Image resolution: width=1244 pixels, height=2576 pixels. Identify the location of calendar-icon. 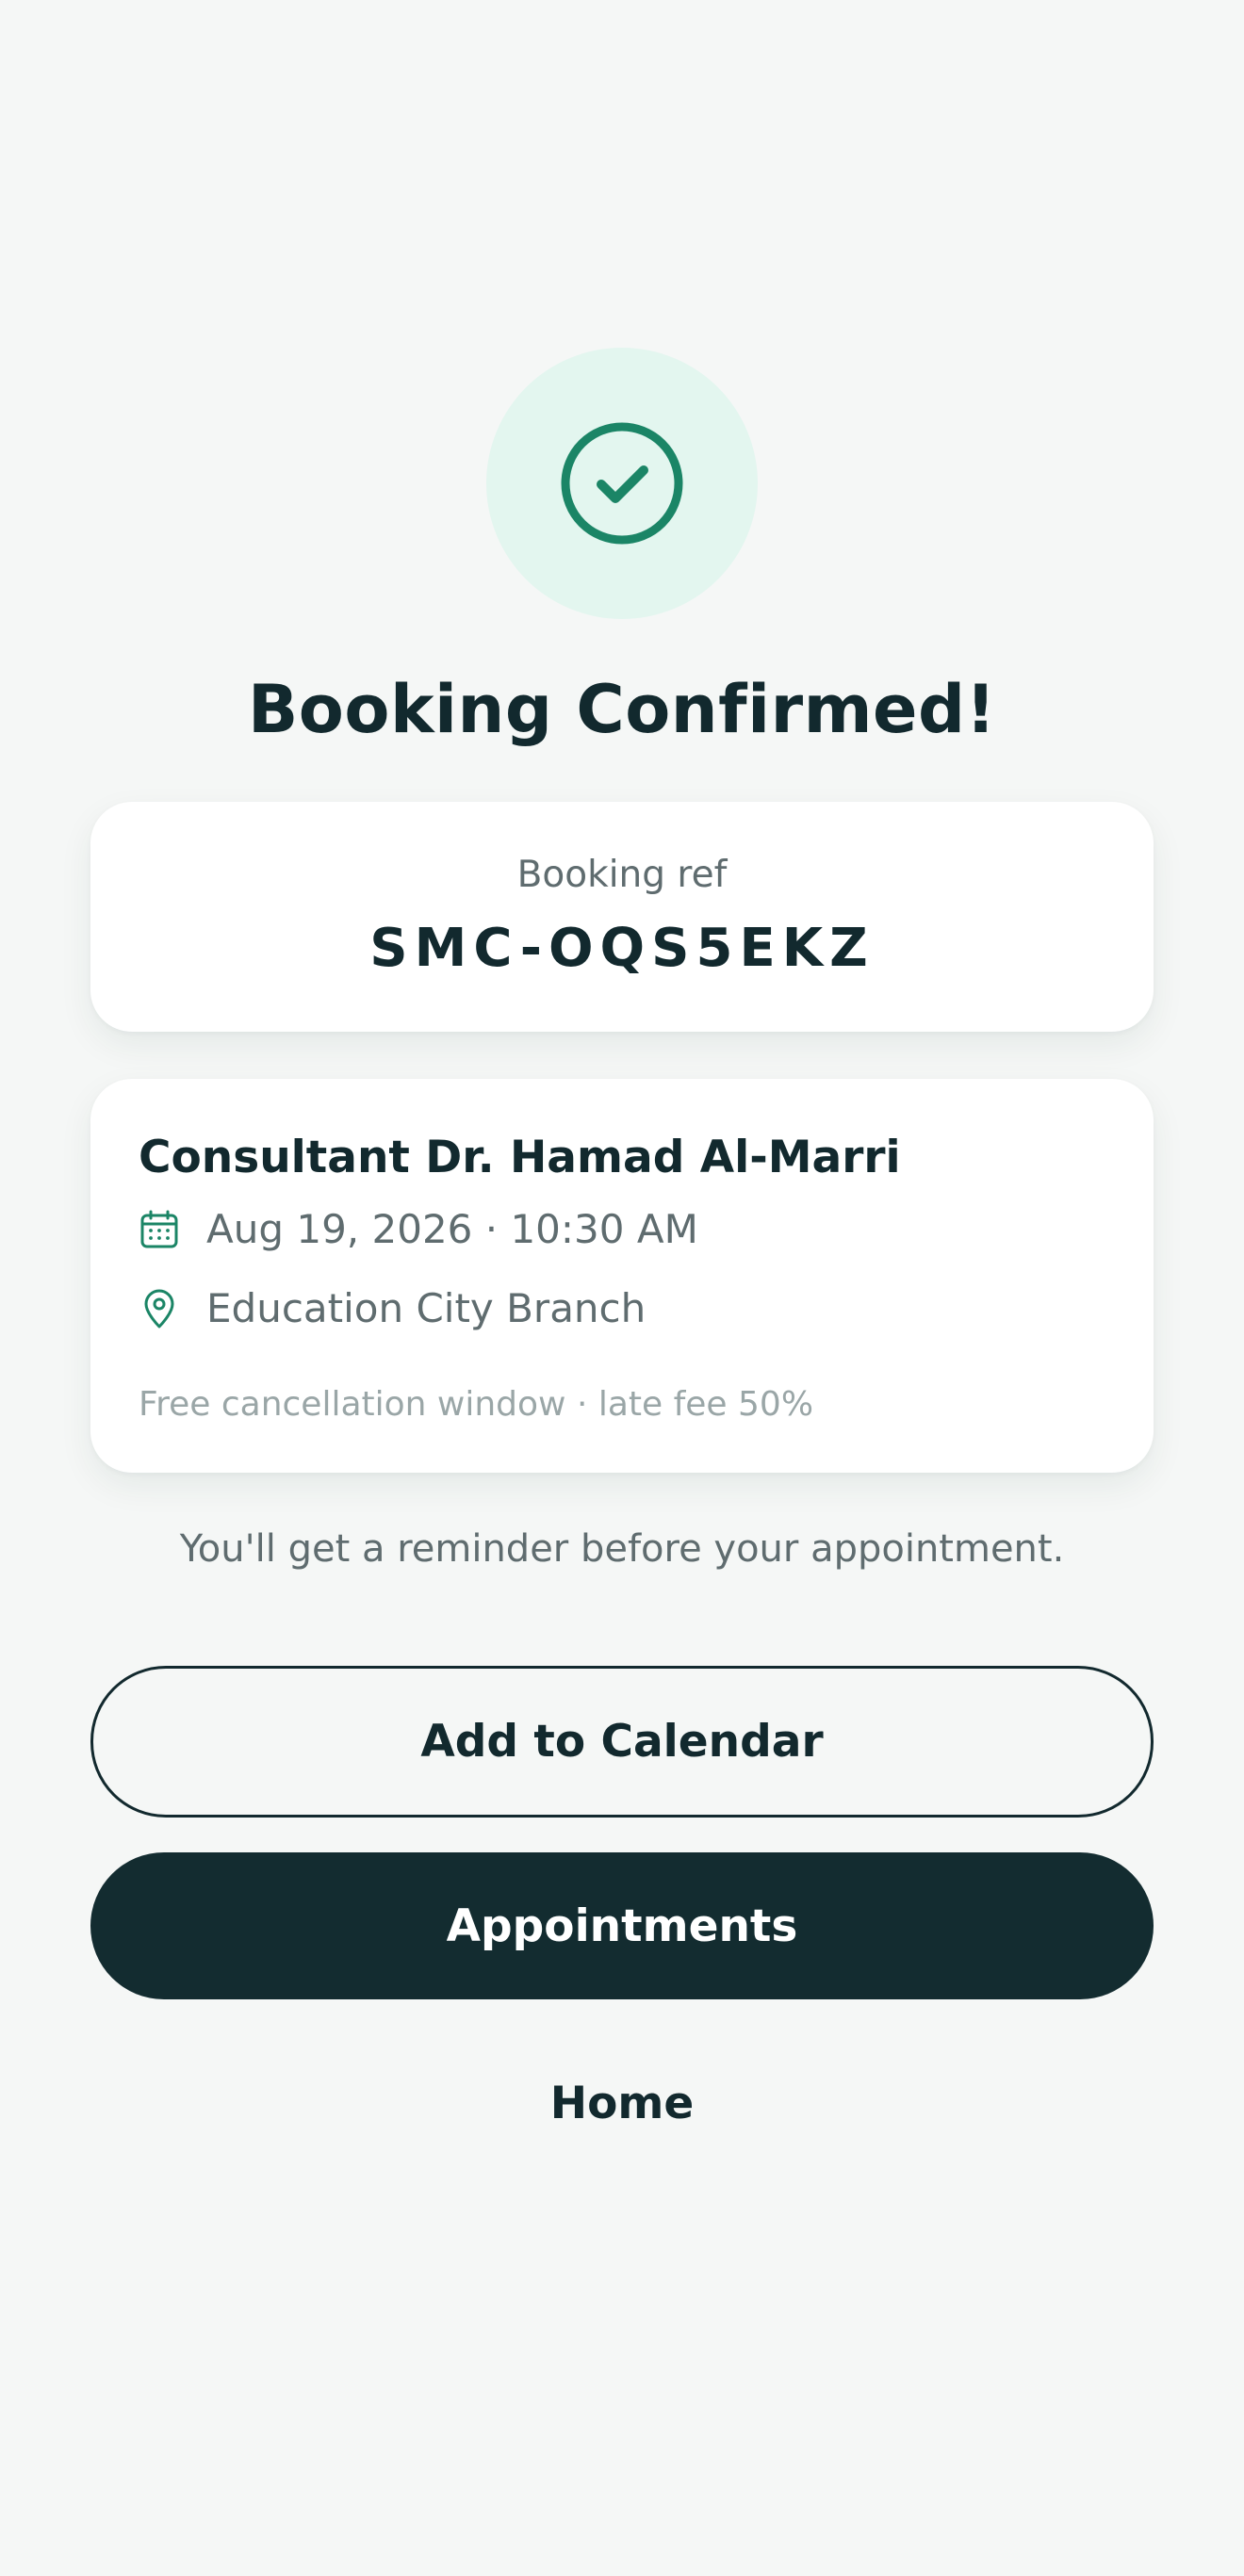
(159, 1229).